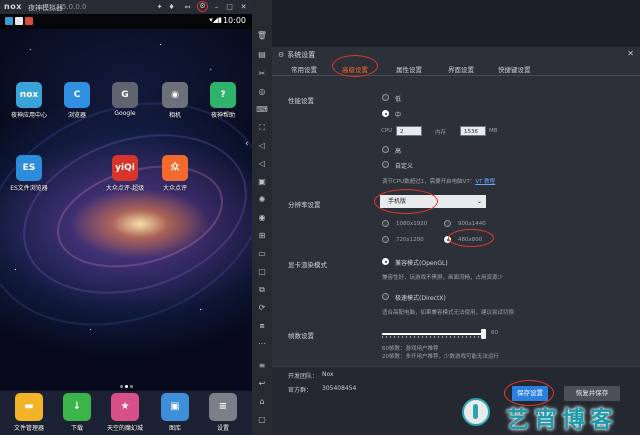 This screenshot has width=640, height=435. Describe the element at coordinates (229, 7) in the screenshot. I see `maximize-icon: □` at that location.